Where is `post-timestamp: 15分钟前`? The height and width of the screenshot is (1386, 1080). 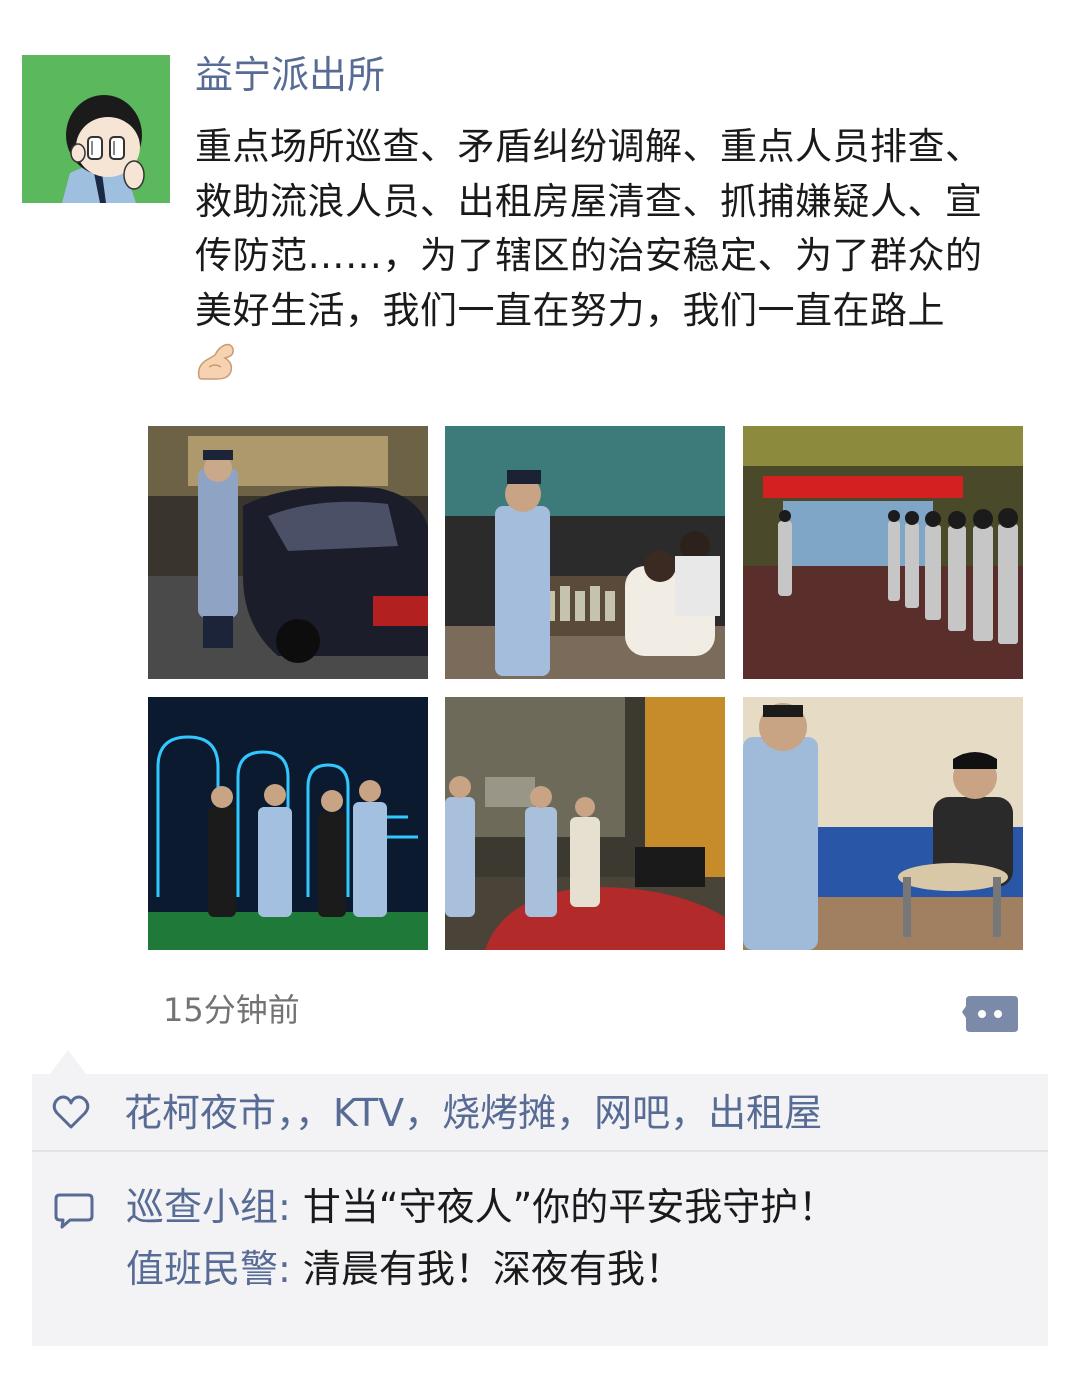 post-timestamp: 15分钟前 is located at coordinates (231, 1010).